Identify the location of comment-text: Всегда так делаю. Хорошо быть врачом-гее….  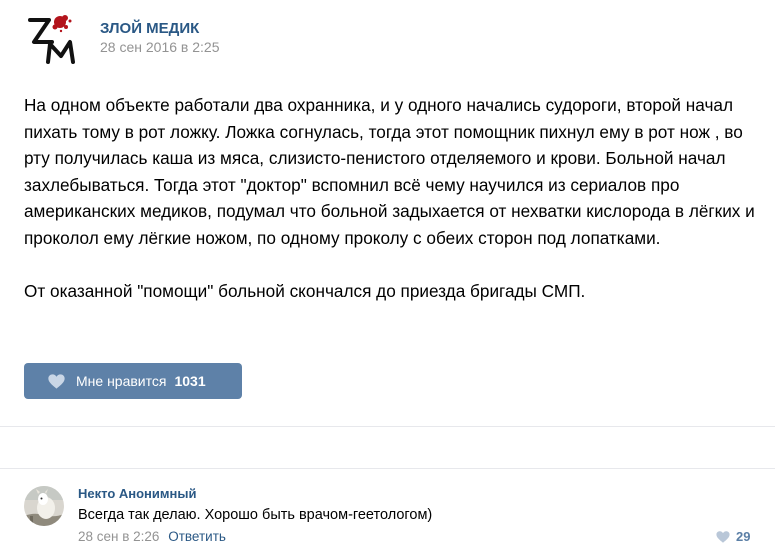
(255, 515).